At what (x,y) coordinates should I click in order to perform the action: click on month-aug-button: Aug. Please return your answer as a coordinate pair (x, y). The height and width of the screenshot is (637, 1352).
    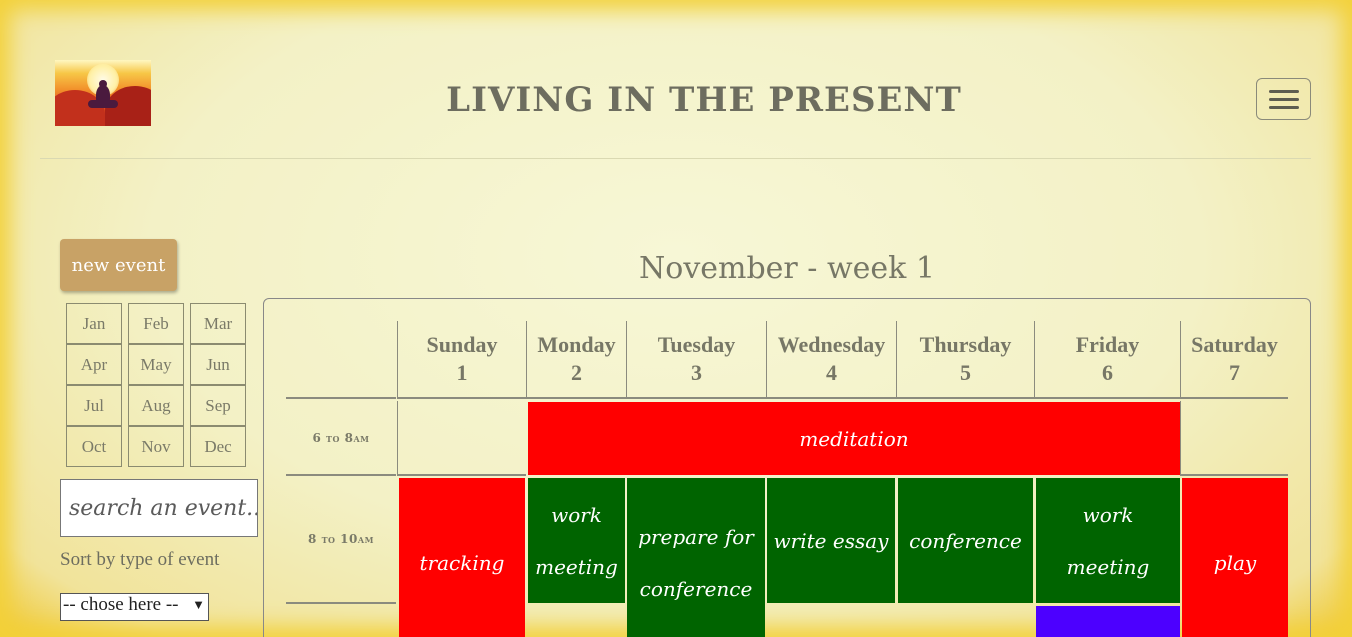
    Looking at the image, I should click on (156, 405).